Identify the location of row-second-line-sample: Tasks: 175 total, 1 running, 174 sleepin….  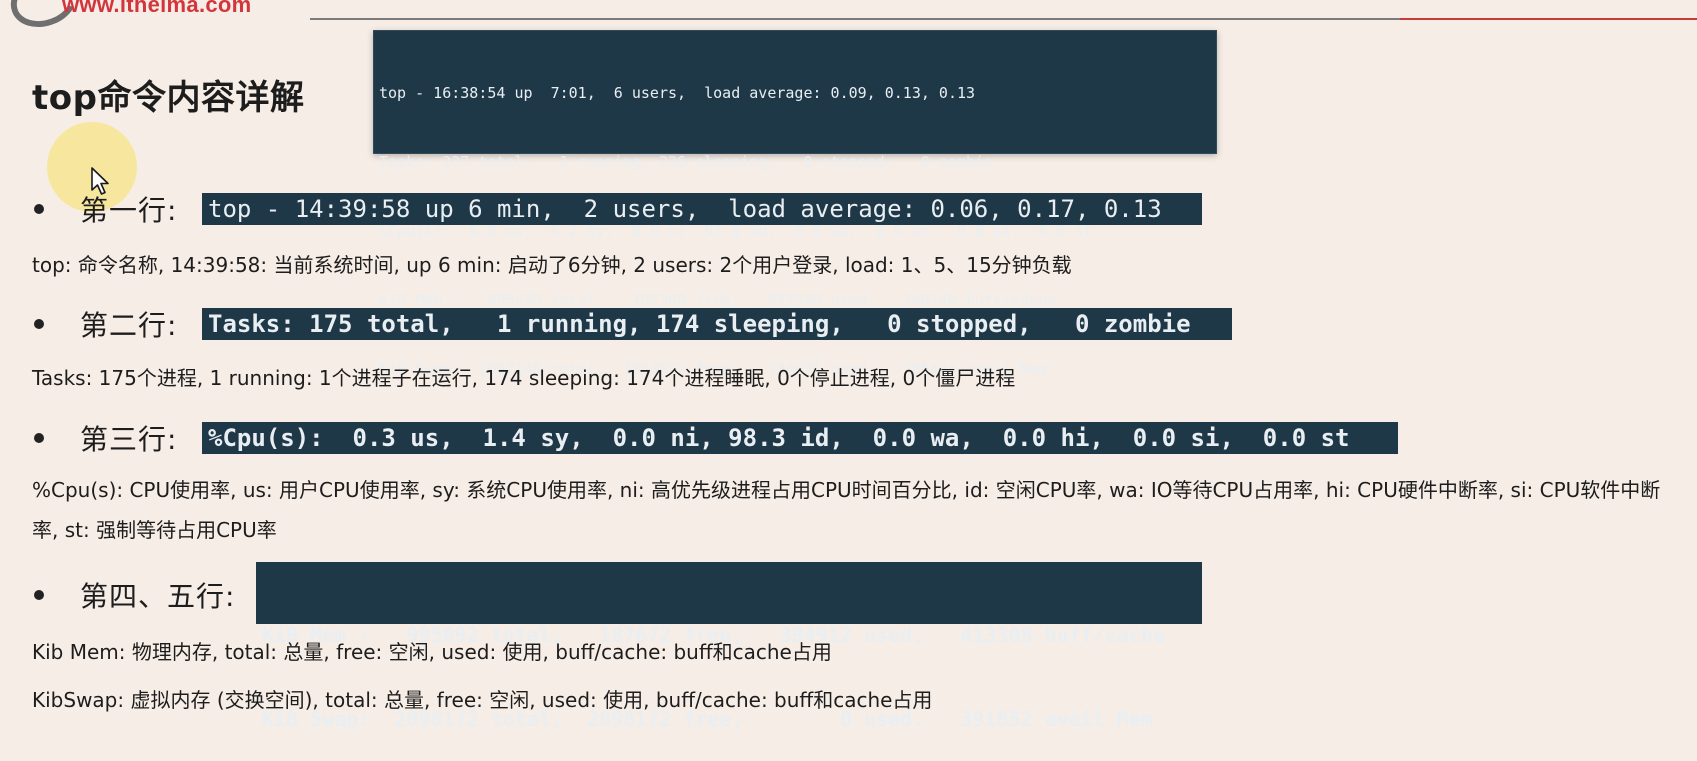
(717, 324).